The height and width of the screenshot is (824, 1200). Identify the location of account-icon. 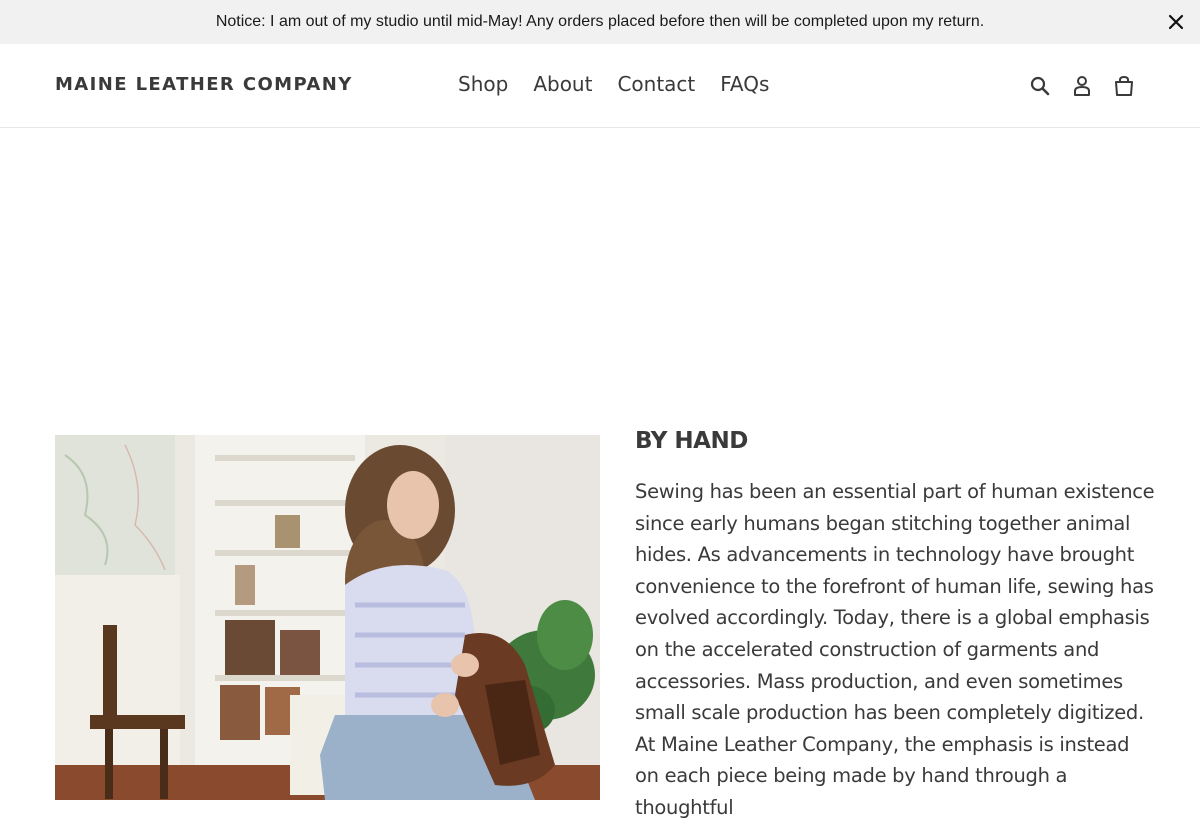
(1082, 86).